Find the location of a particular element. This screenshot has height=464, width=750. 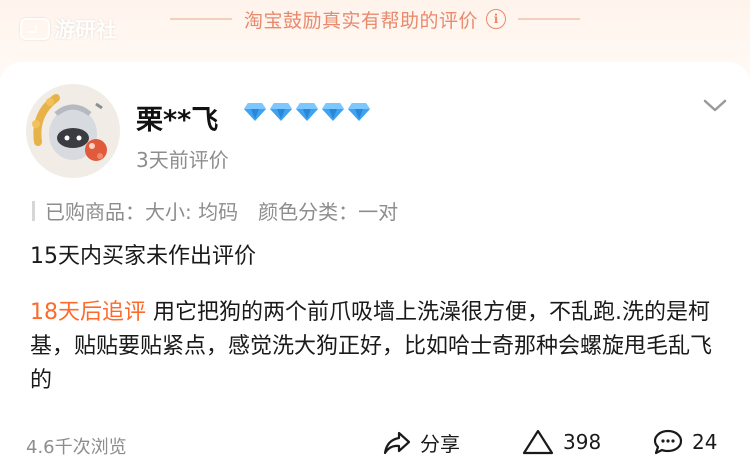

comment-icon is located at coordinates (668, 442).